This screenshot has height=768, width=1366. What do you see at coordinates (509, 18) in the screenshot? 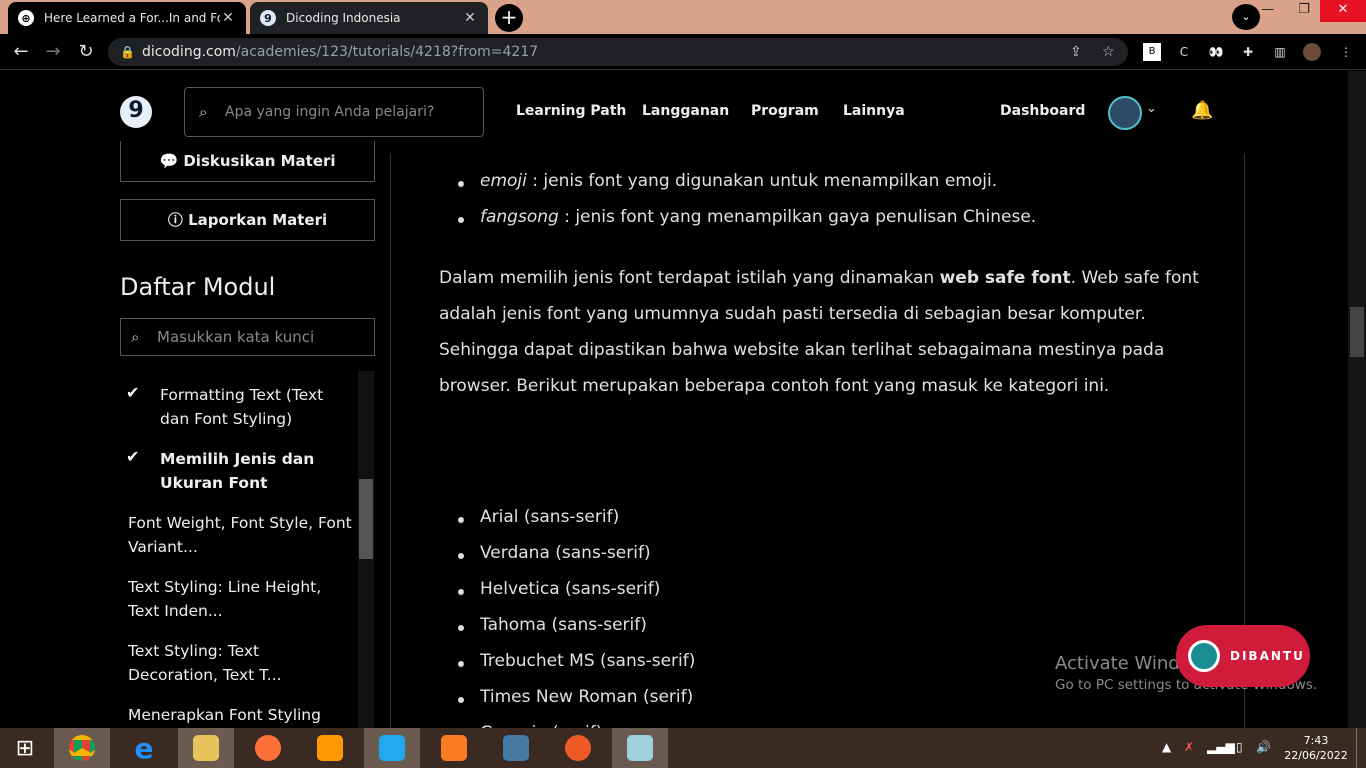
I see `new-tab-button: +` at bounding box center [509, 18].